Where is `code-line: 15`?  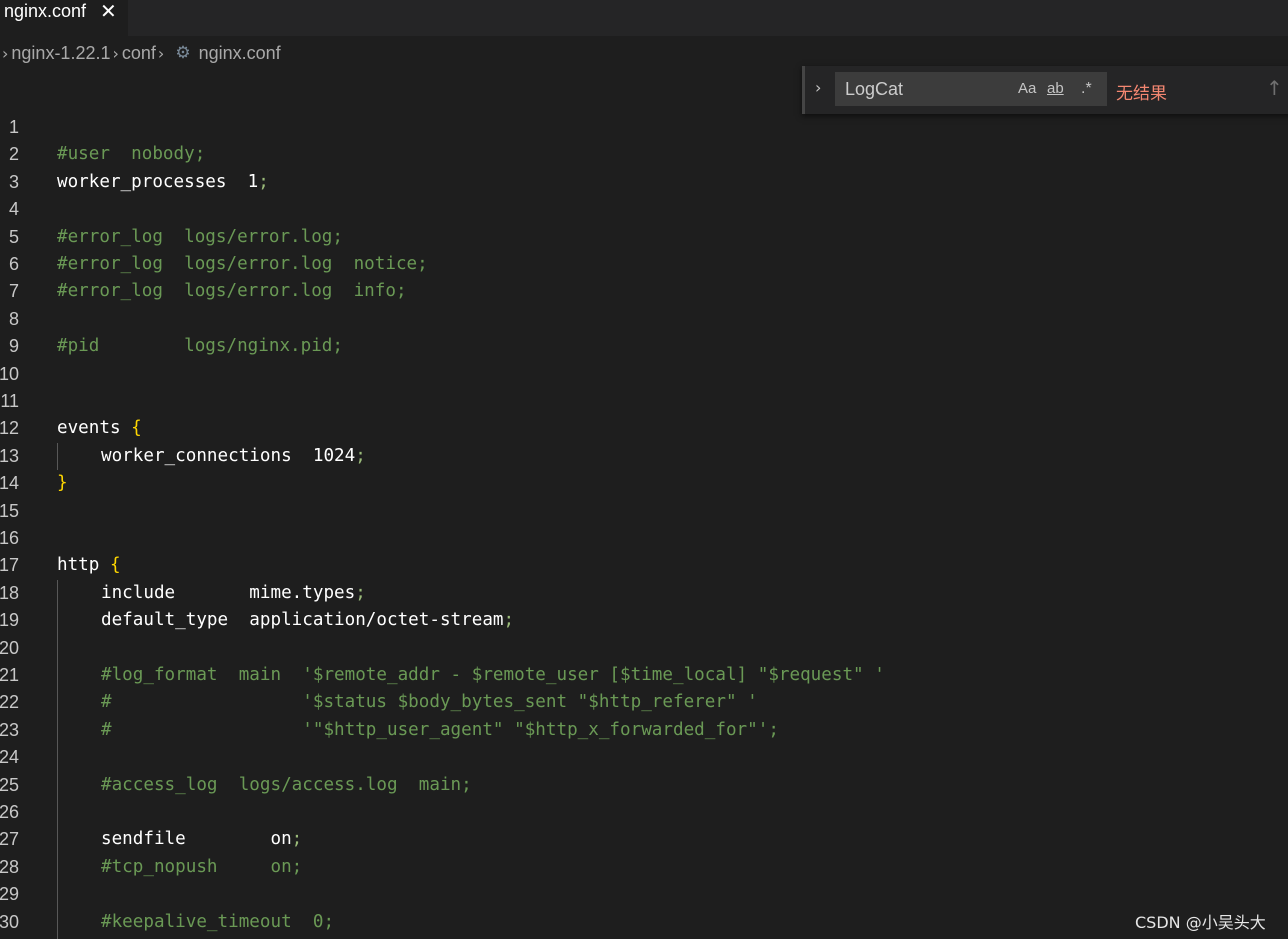 code-line: 15 is located at coordinates (644, 511).